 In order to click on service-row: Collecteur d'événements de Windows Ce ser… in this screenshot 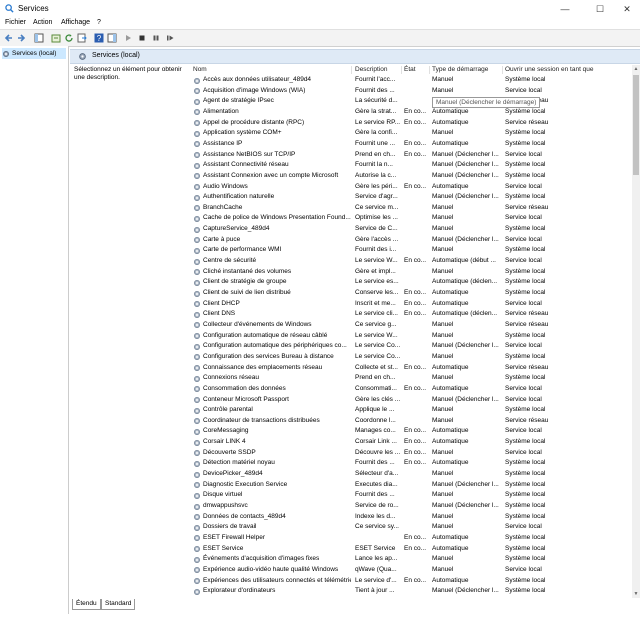, I will do `click(411, 325)`.